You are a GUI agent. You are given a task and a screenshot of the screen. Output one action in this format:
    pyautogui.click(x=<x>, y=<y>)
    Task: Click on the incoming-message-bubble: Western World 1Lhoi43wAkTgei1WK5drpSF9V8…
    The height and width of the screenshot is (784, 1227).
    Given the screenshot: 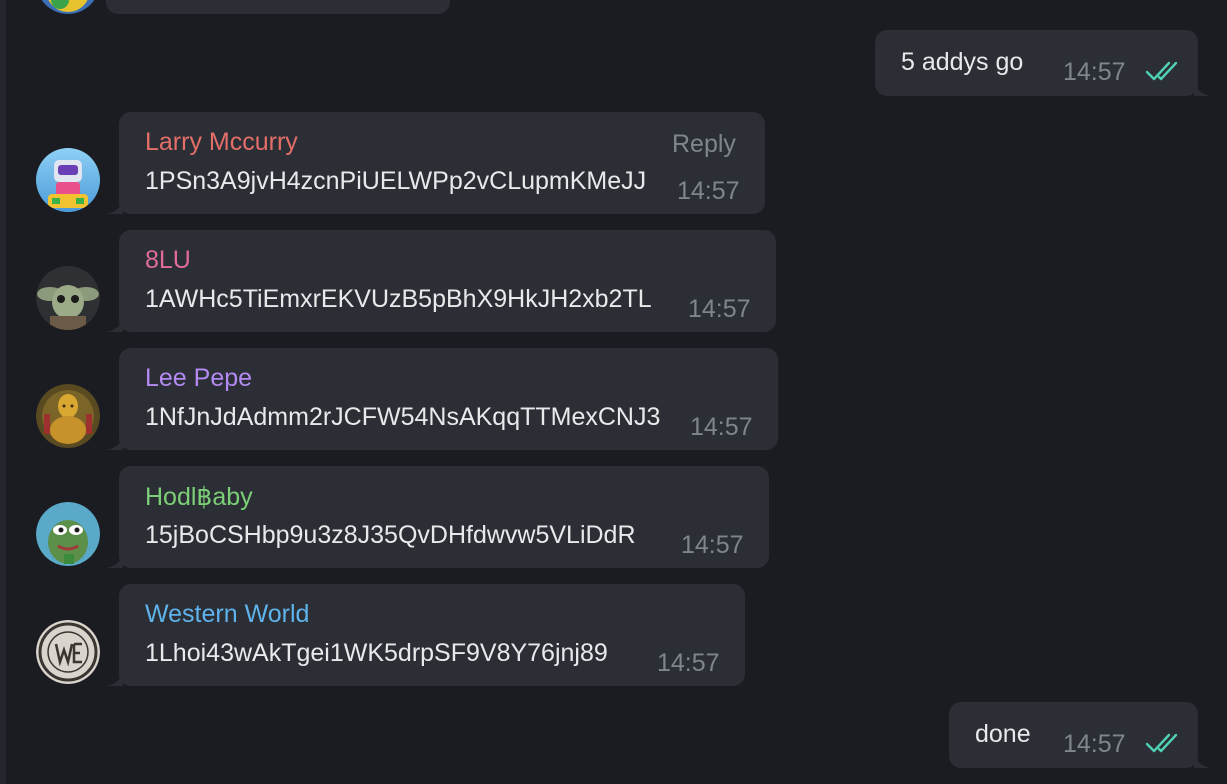 What is the action you would take?
    pyautogui.click(x=432, y=635)
    